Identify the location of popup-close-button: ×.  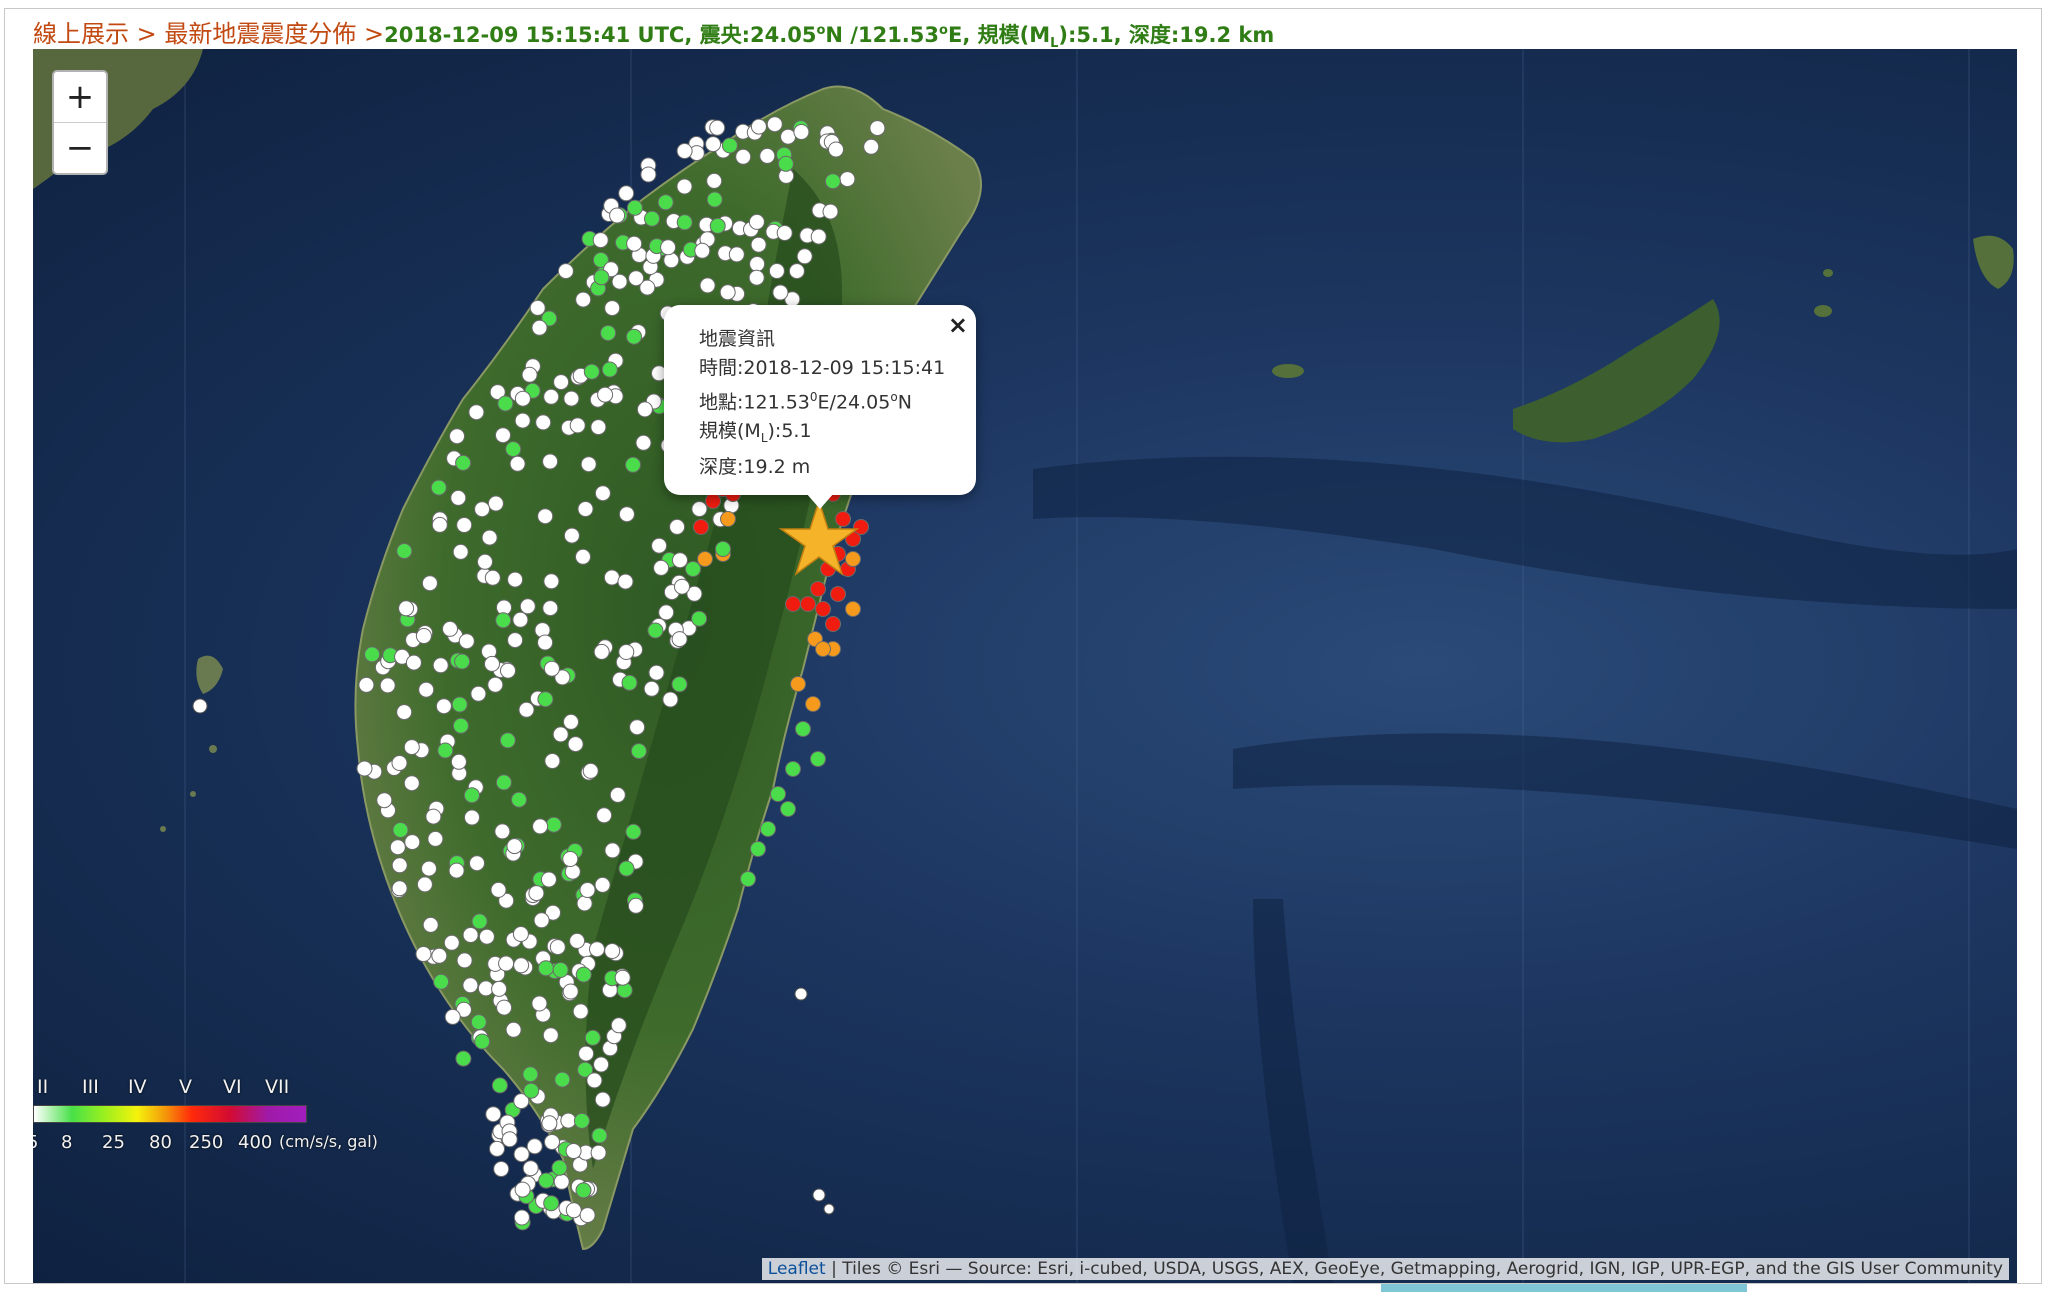
(958, 325).